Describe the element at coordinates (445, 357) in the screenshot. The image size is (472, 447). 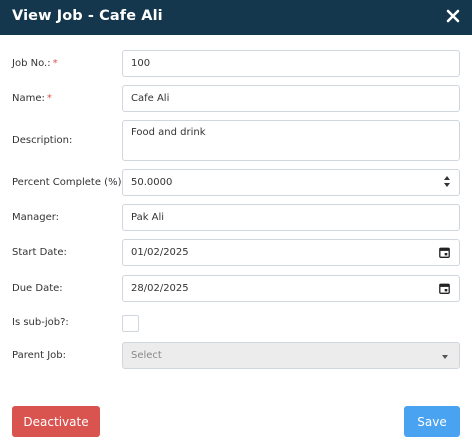
I see `chevron-down-icon` at that location.